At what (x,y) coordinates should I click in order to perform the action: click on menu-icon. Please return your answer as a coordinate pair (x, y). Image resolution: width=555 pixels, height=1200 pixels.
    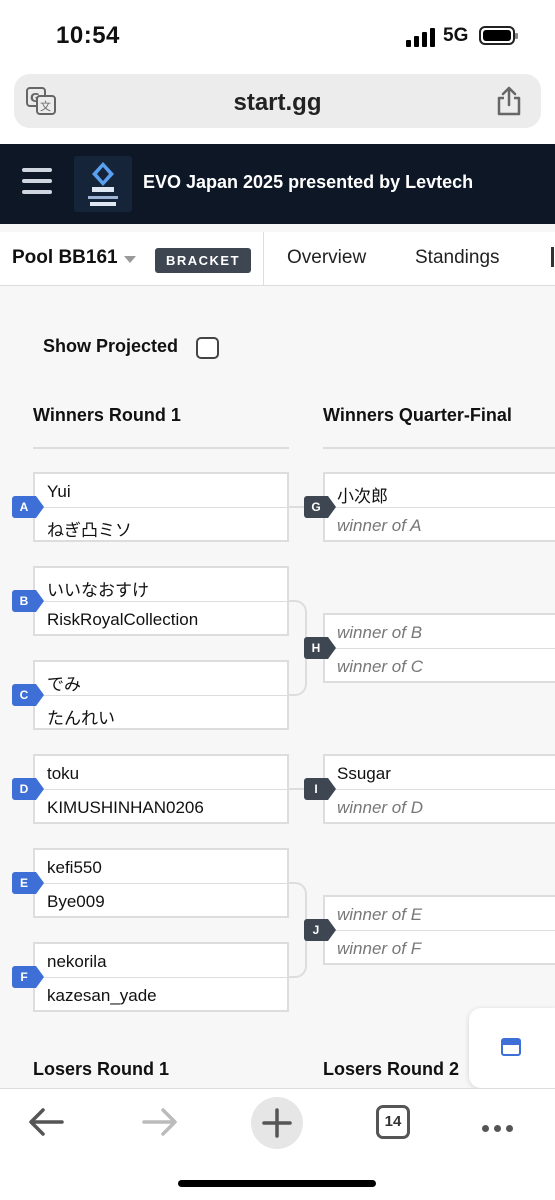
    Looking at the image, I should click on (37, 181).